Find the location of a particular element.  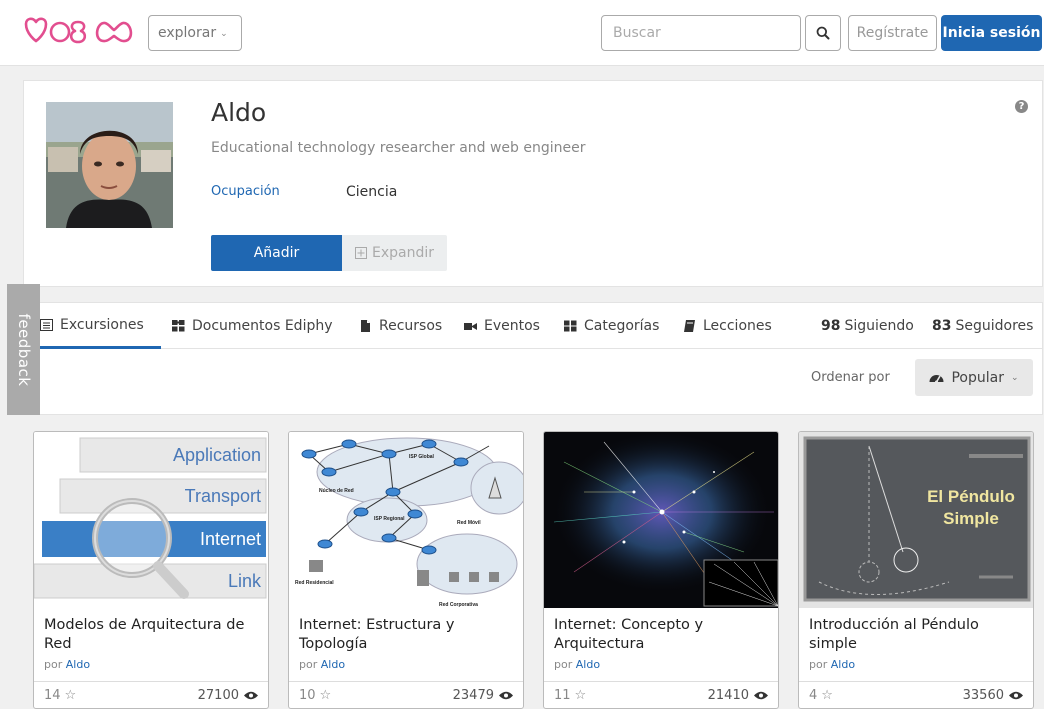

video-icon is located at coordinates (470, 326).